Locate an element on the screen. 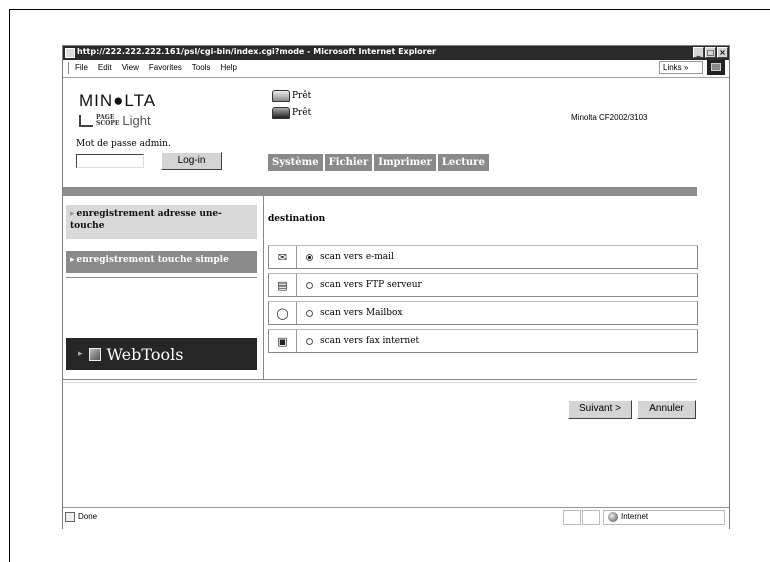 The width and height of the screenshot is (770, 562). maximize-button: □ is located at coordinates (710, 52).